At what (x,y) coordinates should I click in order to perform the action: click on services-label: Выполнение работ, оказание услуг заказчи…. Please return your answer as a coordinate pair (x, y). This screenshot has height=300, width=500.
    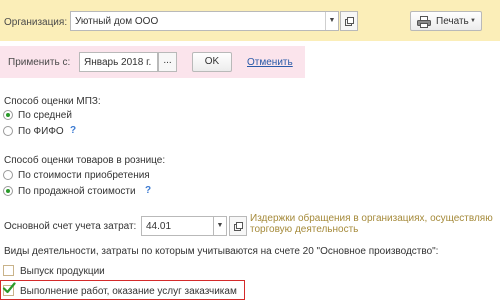
    Looking at the image, I should click on (128, 291).